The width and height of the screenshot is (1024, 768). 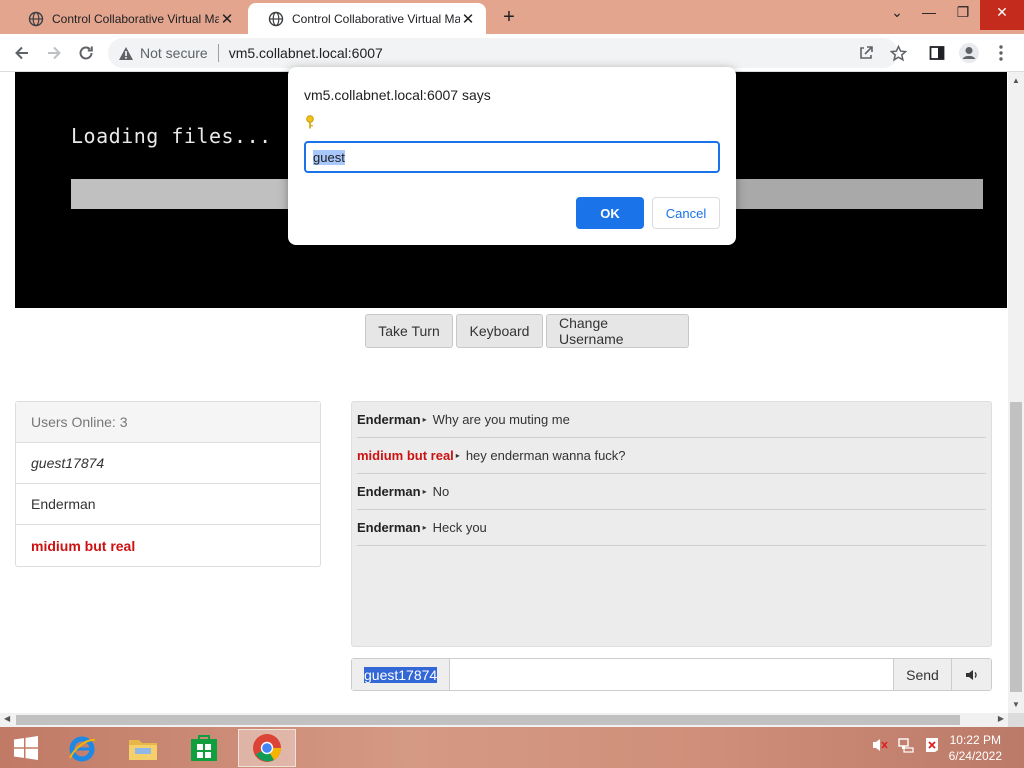 What do you see at coordinates (218, 53) in the screenshot?
I see `omnibox-divider` at bounding box center [218, 53].